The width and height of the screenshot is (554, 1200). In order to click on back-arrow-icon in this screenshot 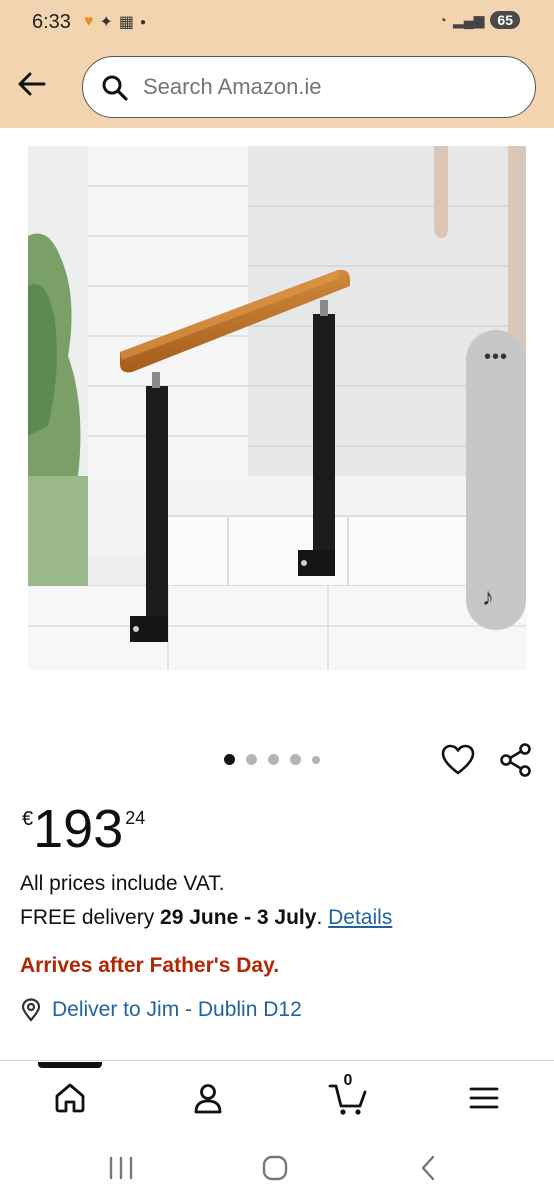, I will do `click(32, 84)`.